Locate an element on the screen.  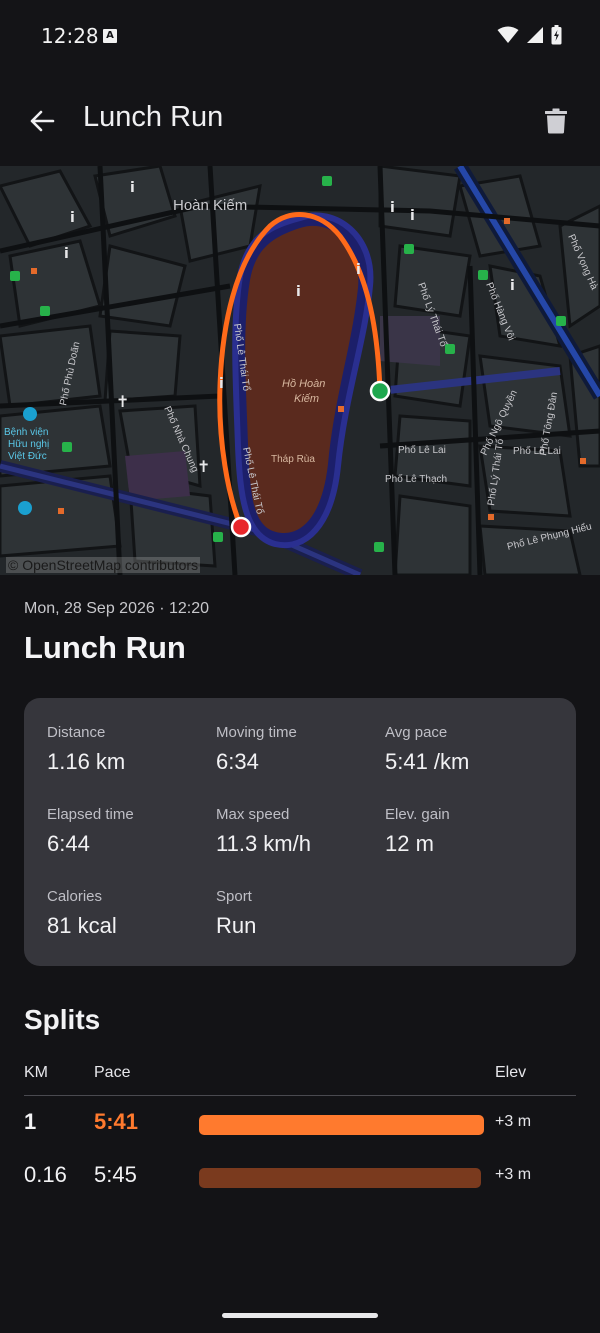
stat-value: 1.16 km is located at coordinates (86, 761).